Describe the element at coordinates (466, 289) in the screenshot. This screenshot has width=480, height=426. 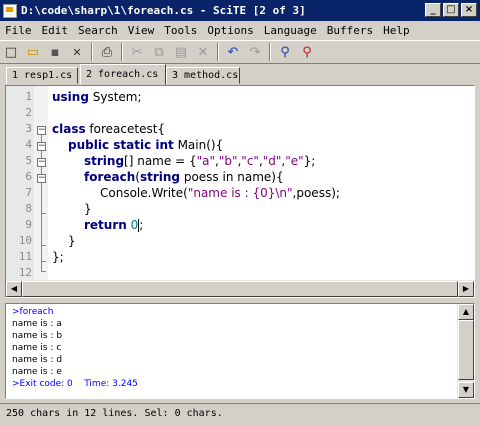
I see `scroll-right-button: ▶` at that location.